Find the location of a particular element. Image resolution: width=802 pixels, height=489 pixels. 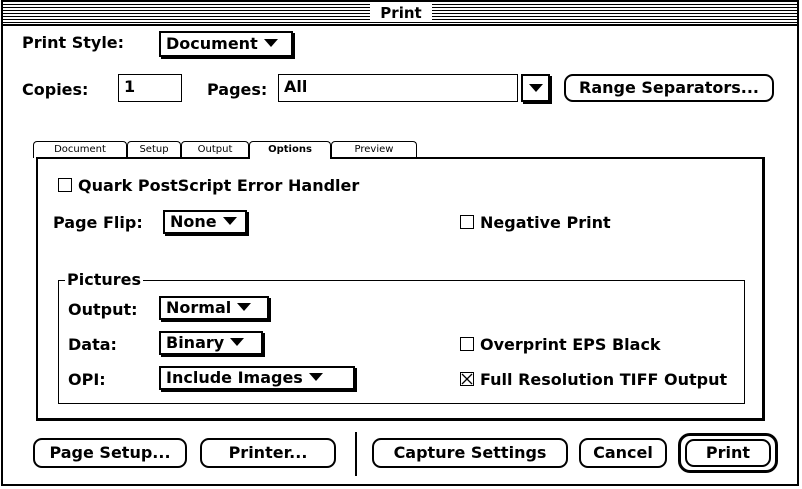

cancel-button: Cancel is located at coordinates (623, 453).